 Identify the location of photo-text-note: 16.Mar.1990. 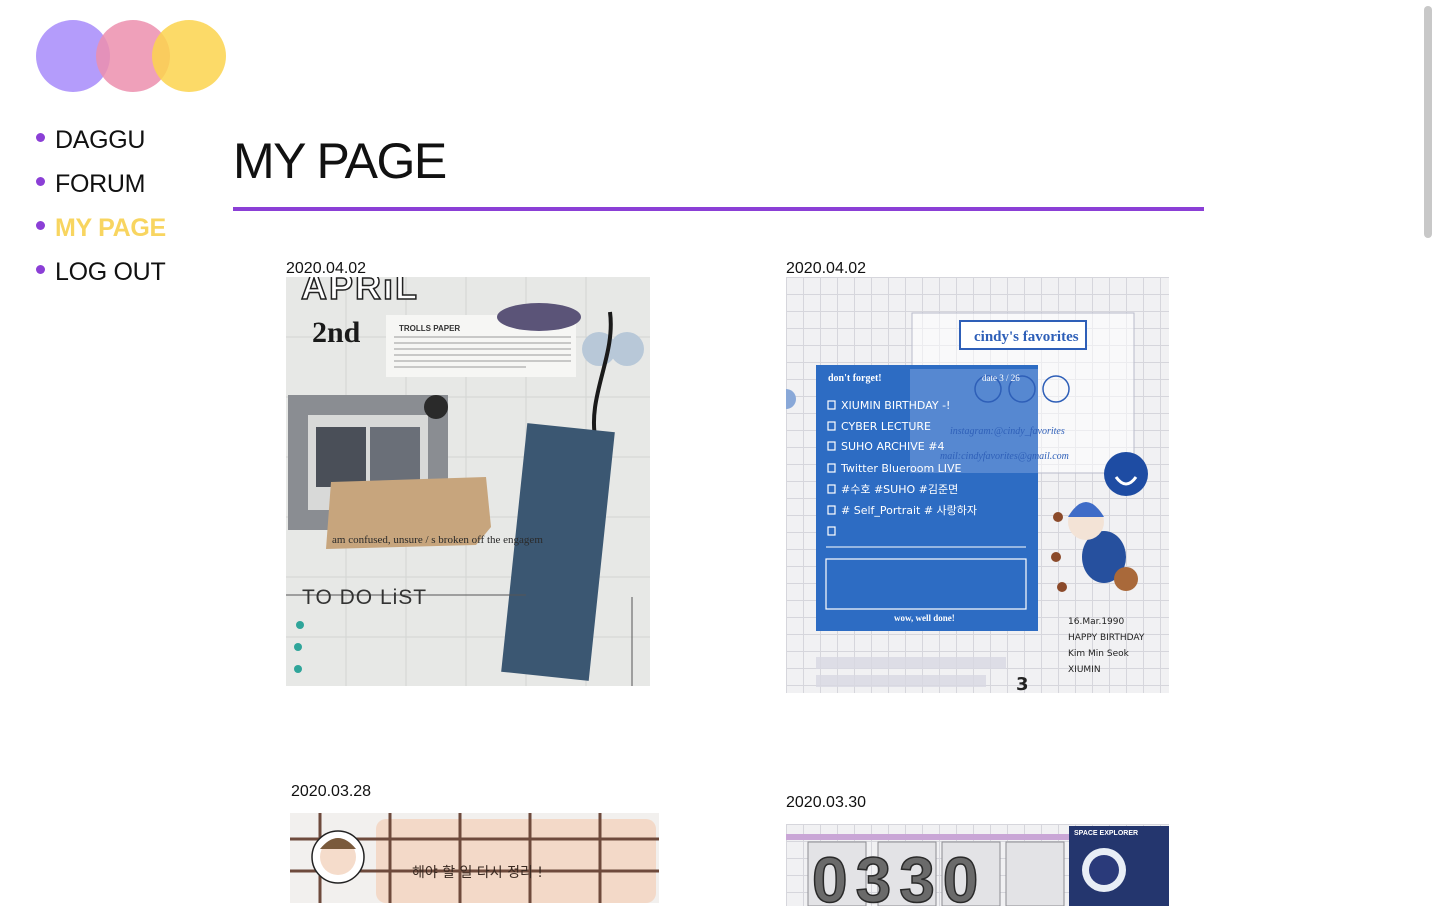
(1096, 622).